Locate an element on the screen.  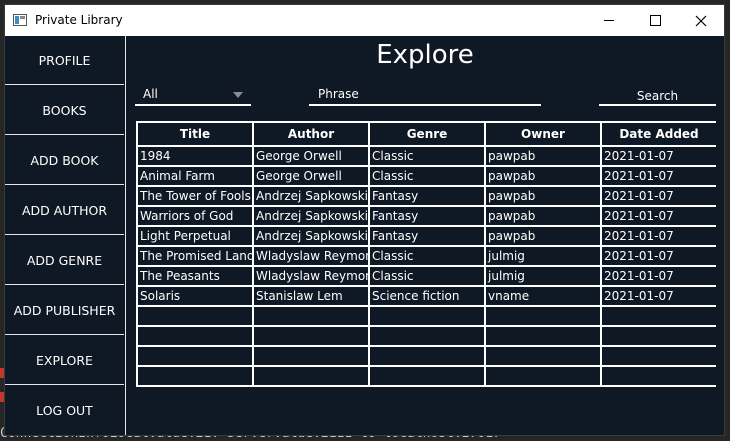
cell-title: Solaris is located at coordinates (195, 296).